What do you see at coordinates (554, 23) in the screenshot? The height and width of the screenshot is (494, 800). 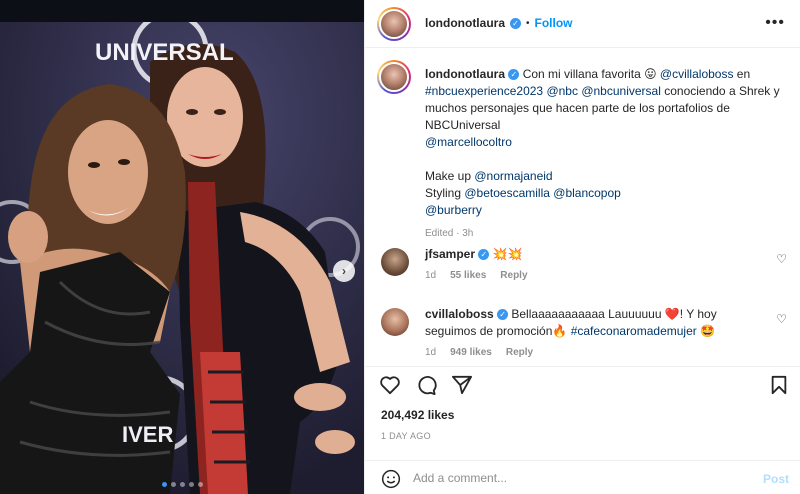 I see `follow-button: Follow` at bounding box center [554, 23].